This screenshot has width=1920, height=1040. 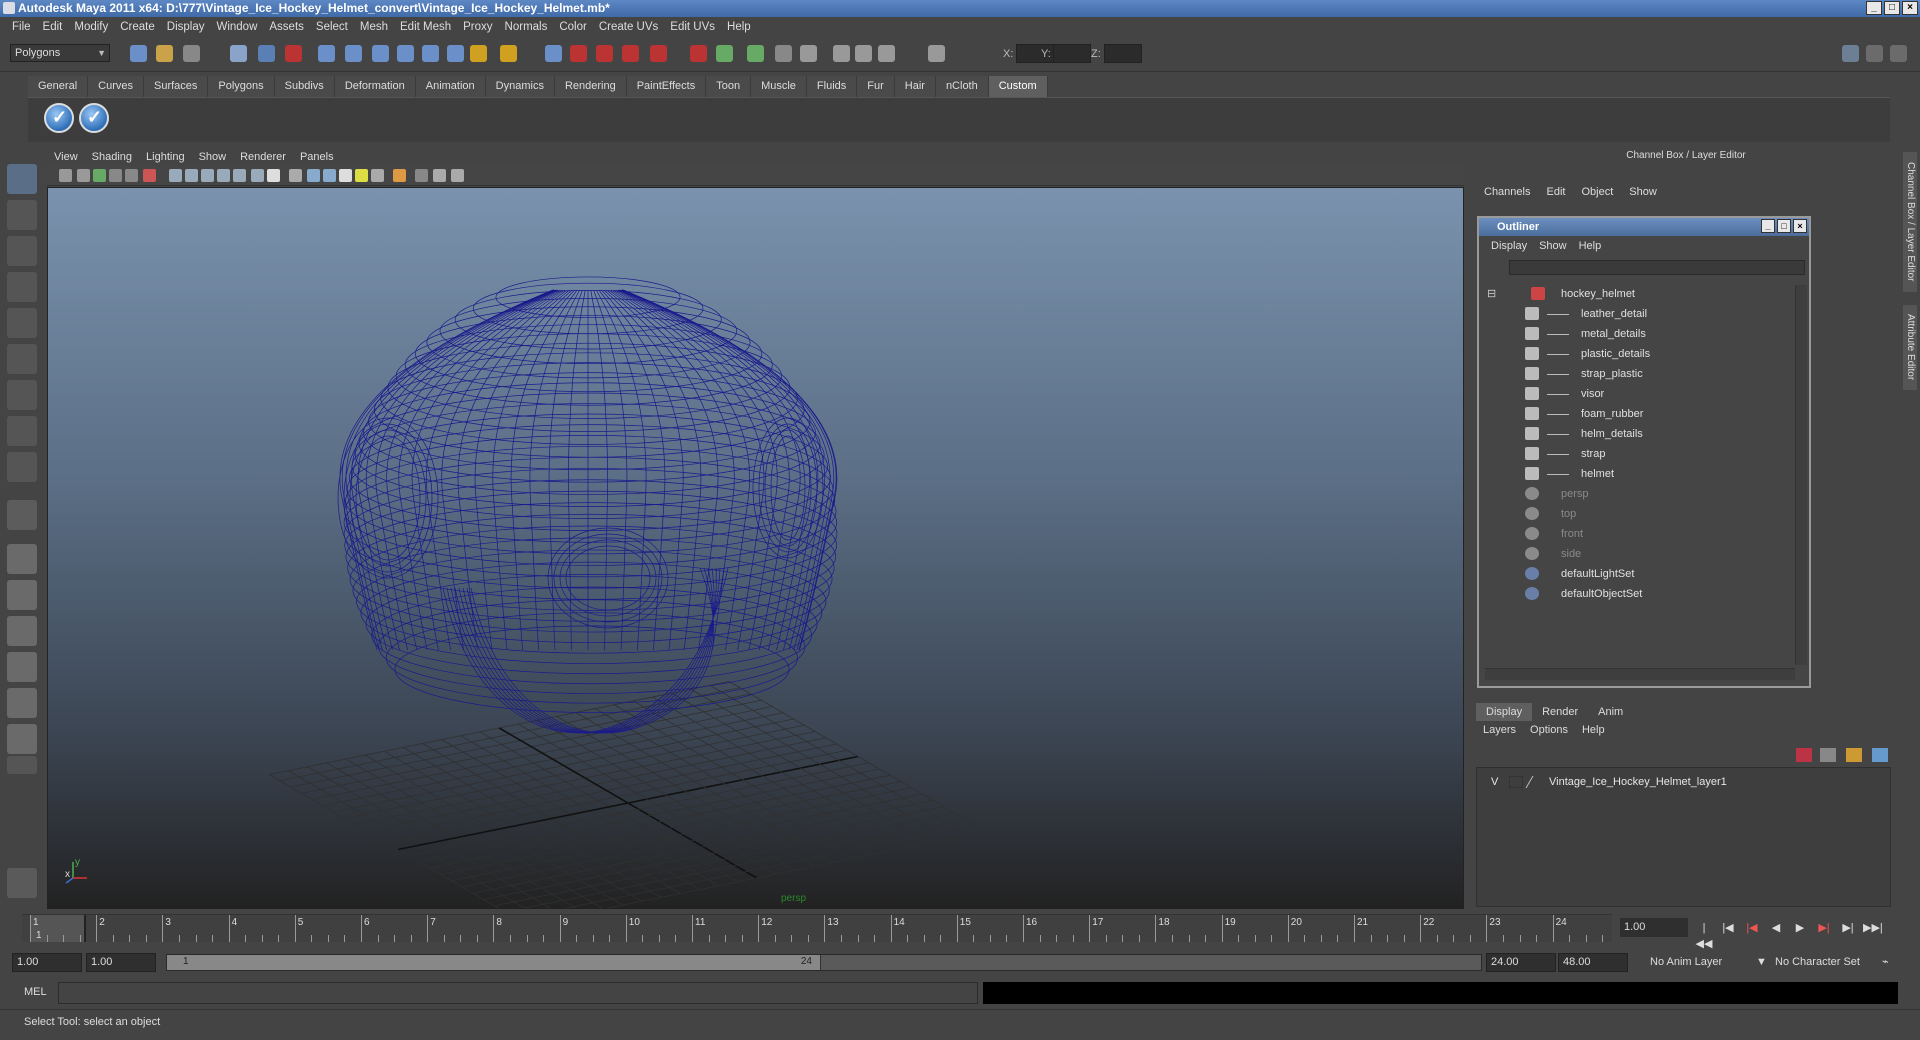 I want to click on shadows-icon, so click(x=361, y=175).